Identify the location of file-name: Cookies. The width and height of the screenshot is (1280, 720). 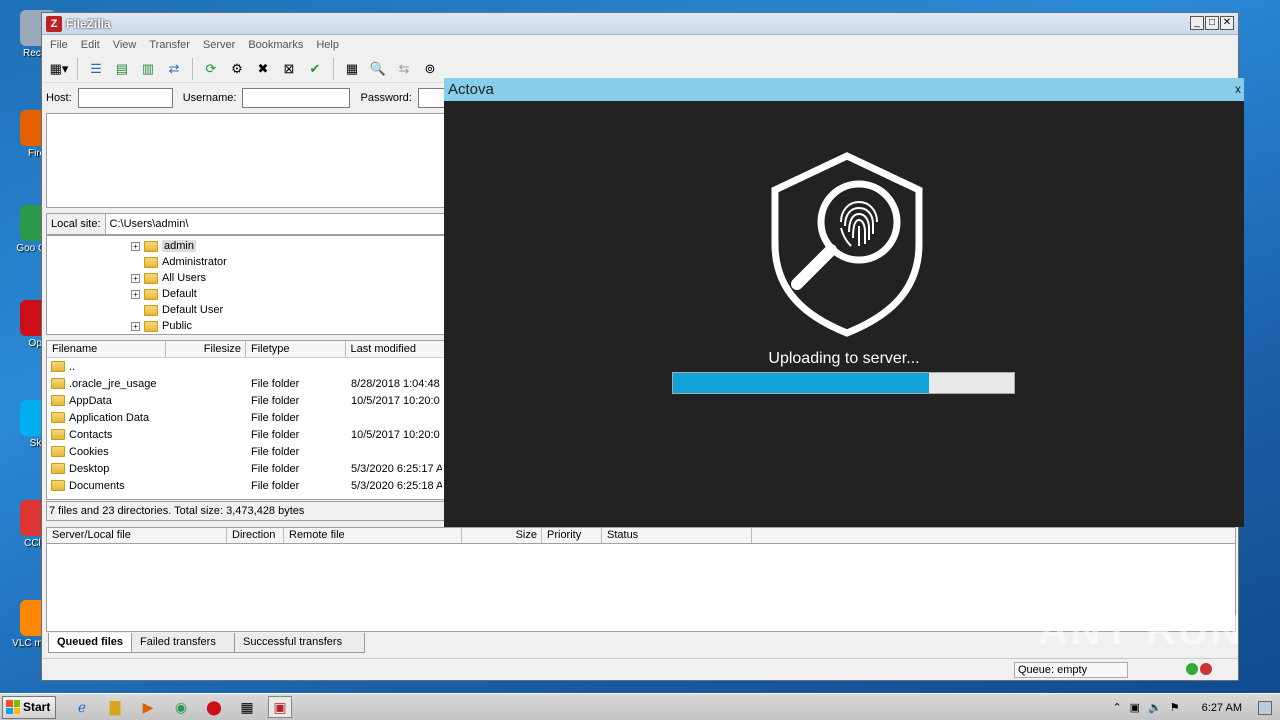
(89, 451).